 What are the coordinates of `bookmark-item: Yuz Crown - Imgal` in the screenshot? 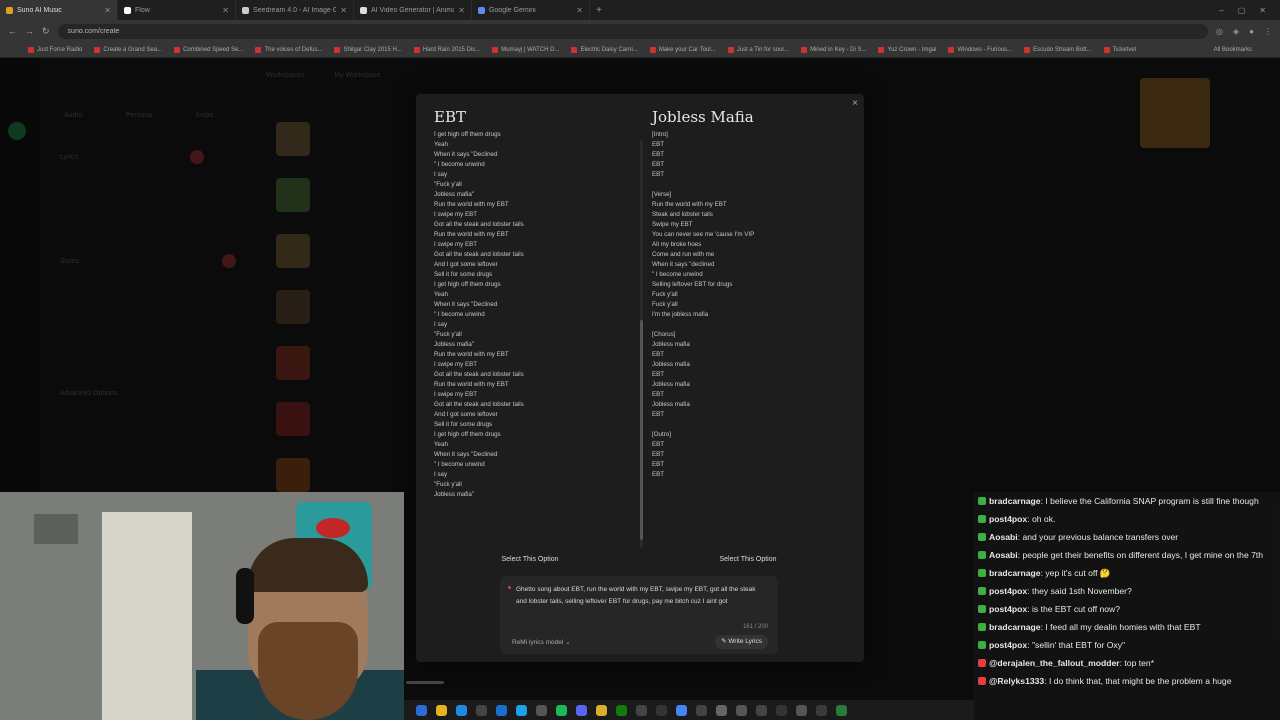 It's located at (907, 49).